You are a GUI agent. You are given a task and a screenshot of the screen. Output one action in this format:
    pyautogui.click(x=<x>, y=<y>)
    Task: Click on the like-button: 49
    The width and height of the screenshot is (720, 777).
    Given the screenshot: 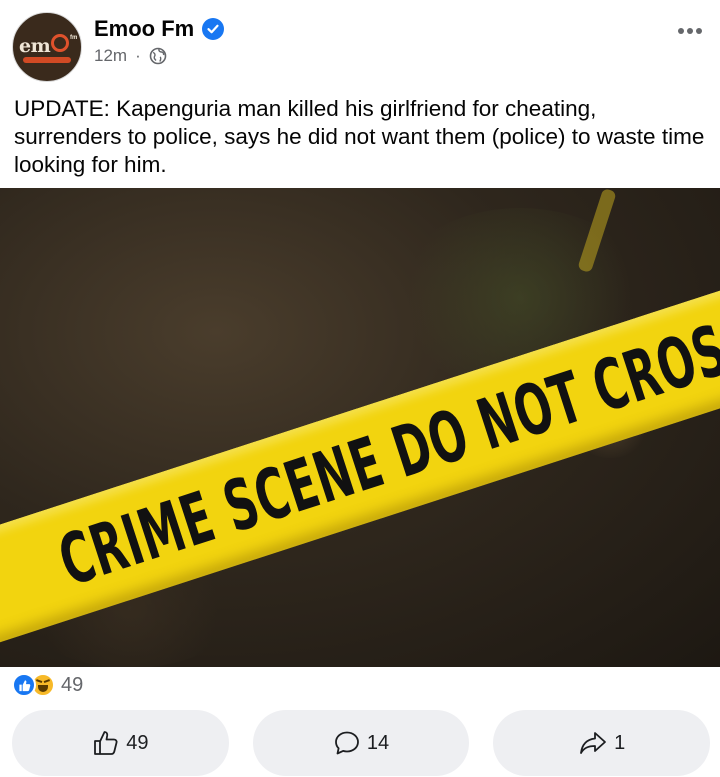 What is the action you would take?
    pyautogui.click(x=120, y=743)
    